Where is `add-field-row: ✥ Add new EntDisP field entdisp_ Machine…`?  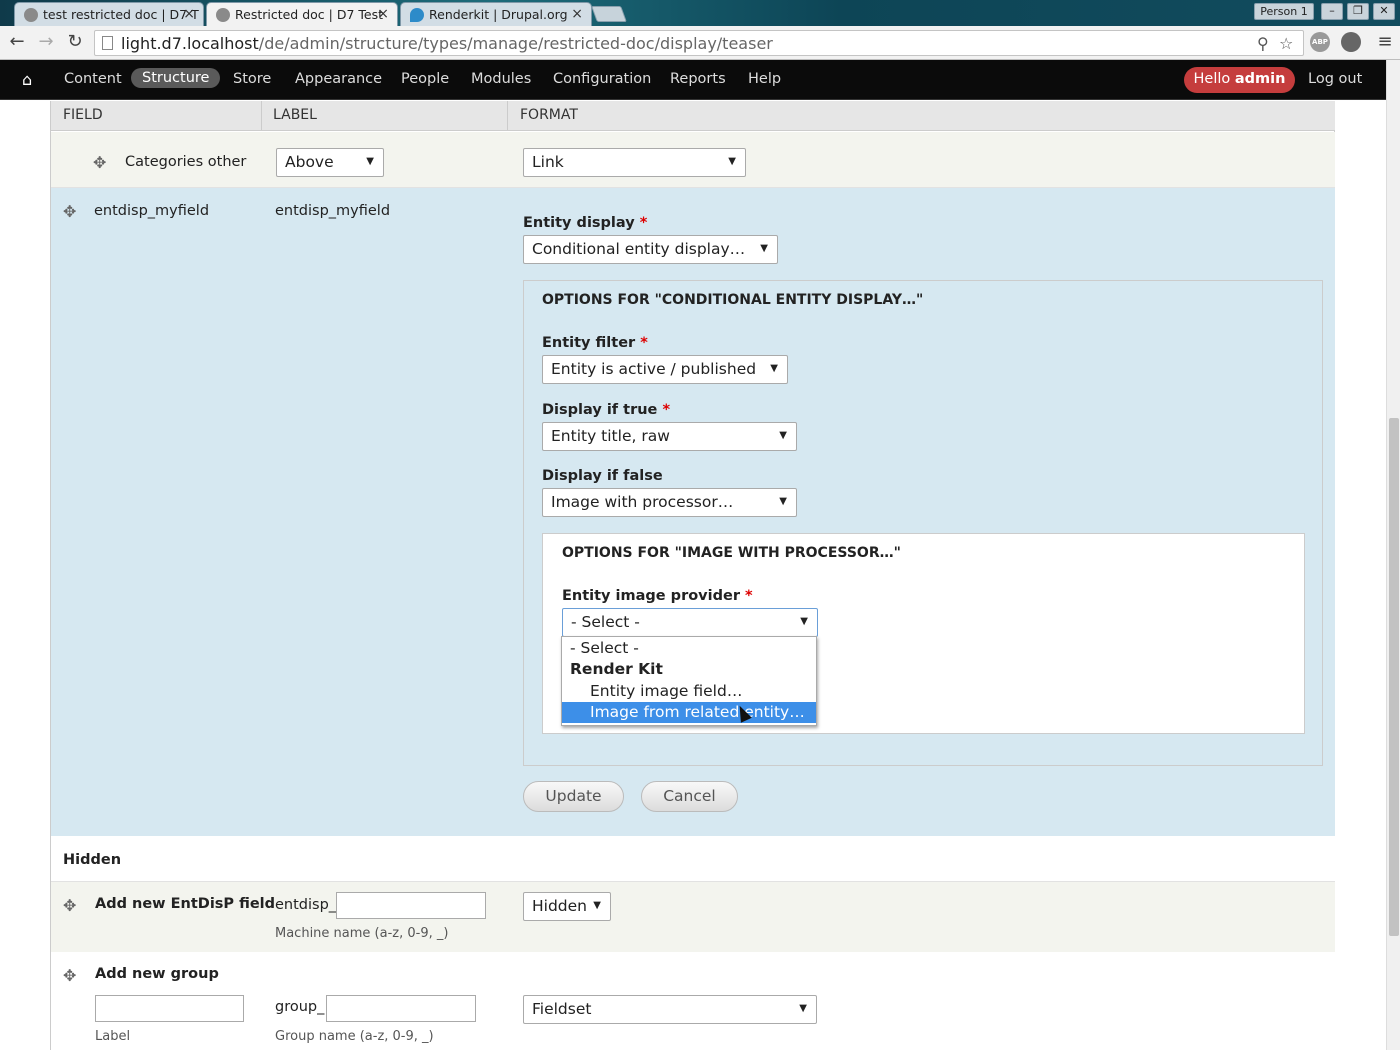
add-field-row: ✥ Add new EntDisP field entdisp_ Machine… is located at coordinates (693, 917).